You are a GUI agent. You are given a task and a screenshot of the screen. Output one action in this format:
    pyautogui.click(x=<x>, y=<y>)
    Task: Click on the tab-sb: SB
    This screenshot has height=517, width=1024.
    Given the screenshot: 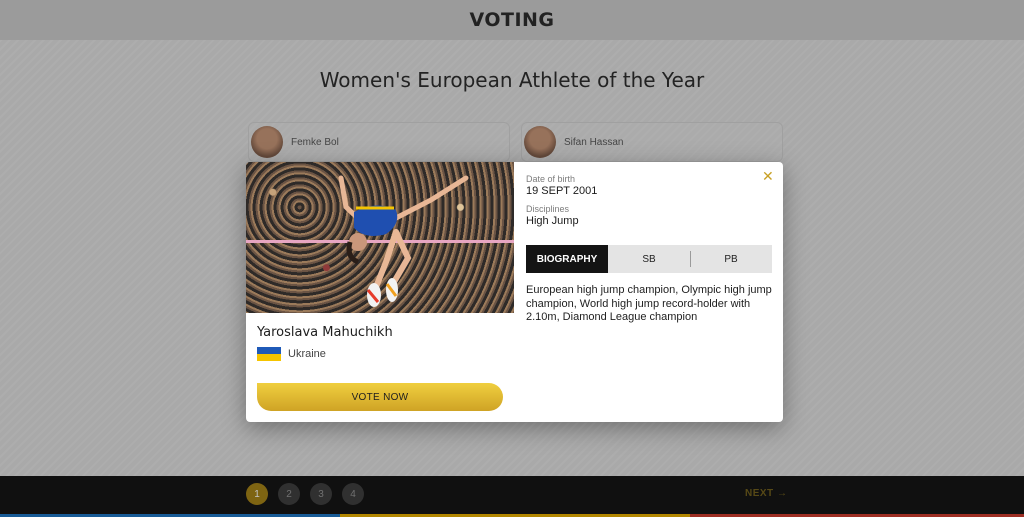 What is the action you would take?
    pyautogui.click(x=649, y=259)
    